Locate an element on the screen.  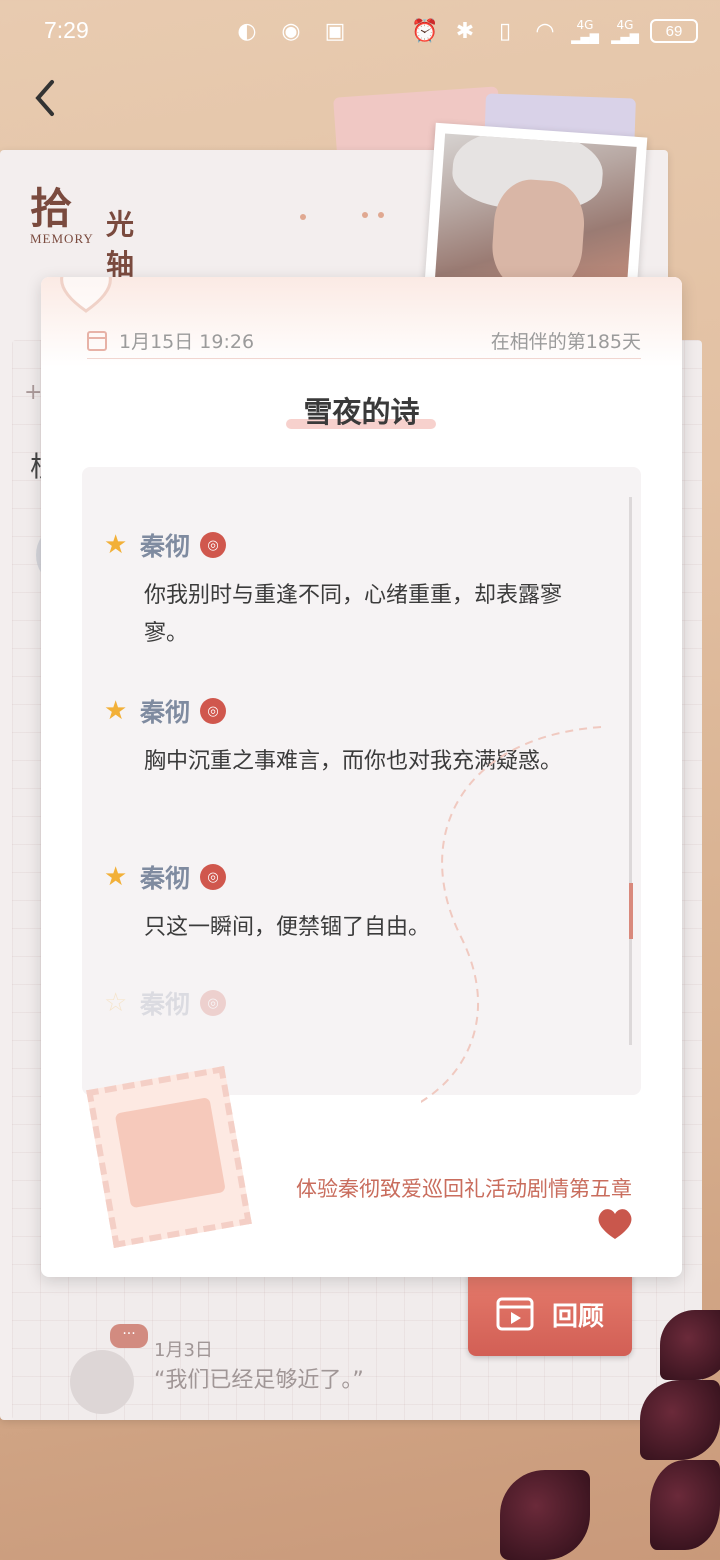
line-text: 你我别时与重逢不同，心绪重重，却表露寥寥。 is located at coordinates (353, 614).